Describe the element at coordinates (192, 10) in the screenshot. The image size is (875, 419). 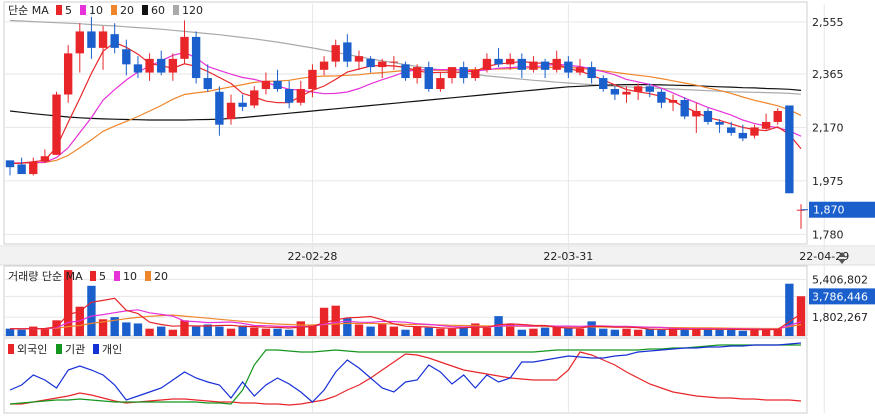
I see `legend-label: 120` at that location.